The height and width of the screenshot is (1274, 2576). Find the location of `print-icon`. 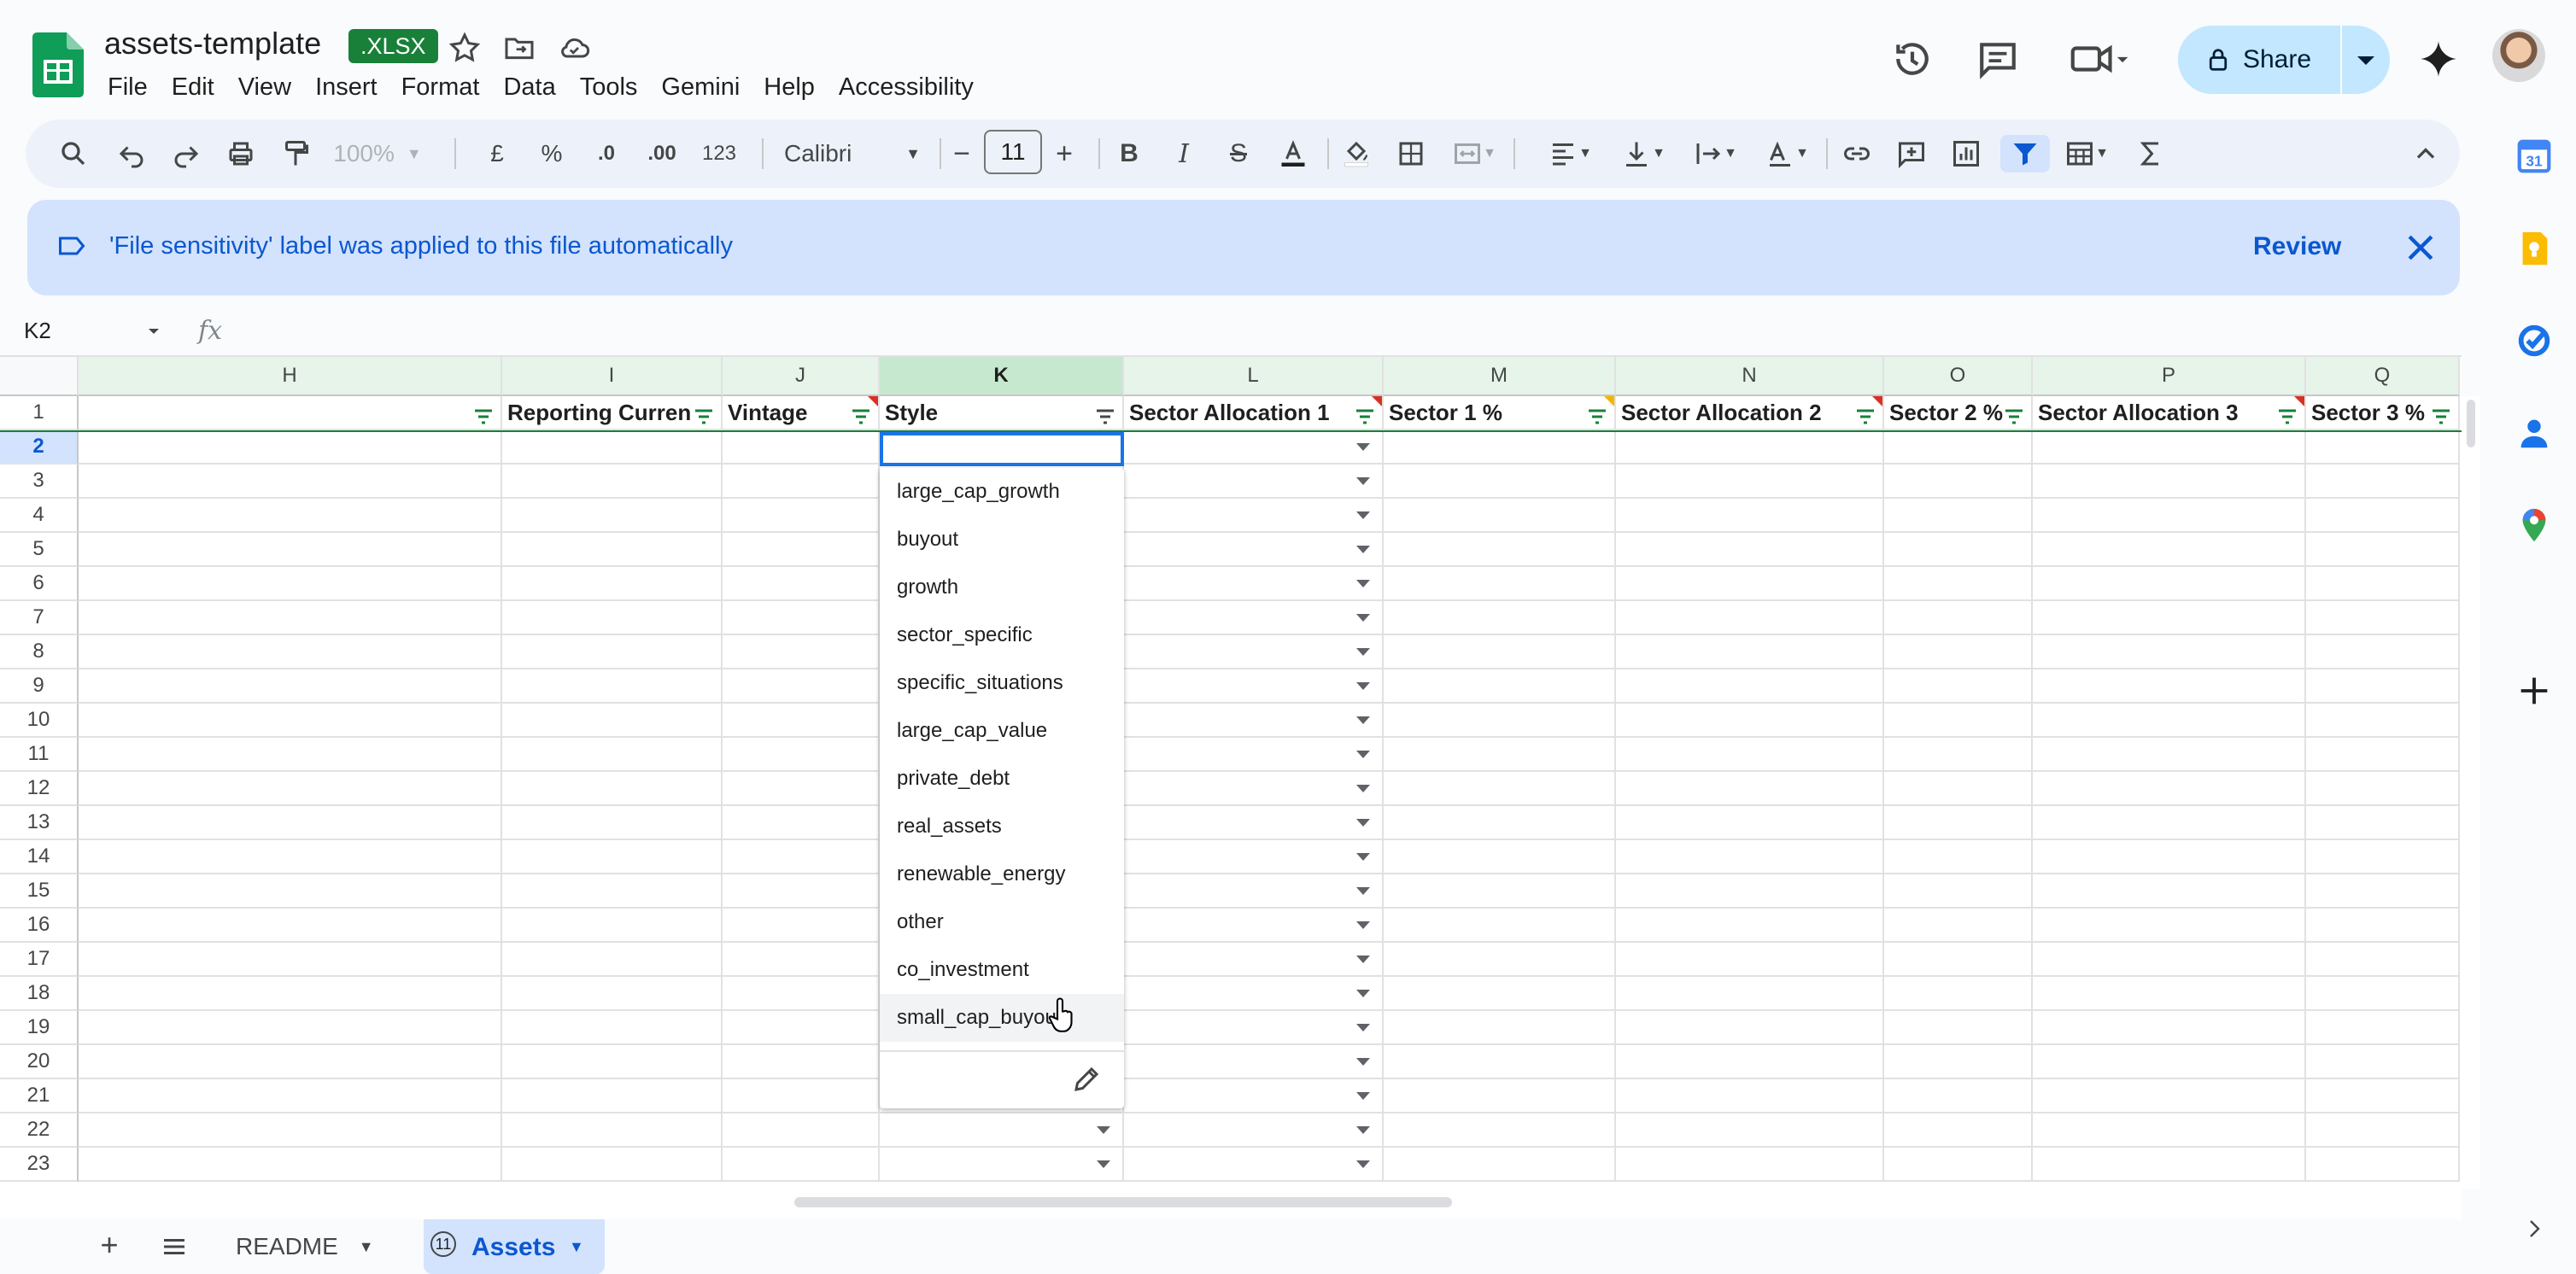

print-icon is located at coordinates (241, 153).